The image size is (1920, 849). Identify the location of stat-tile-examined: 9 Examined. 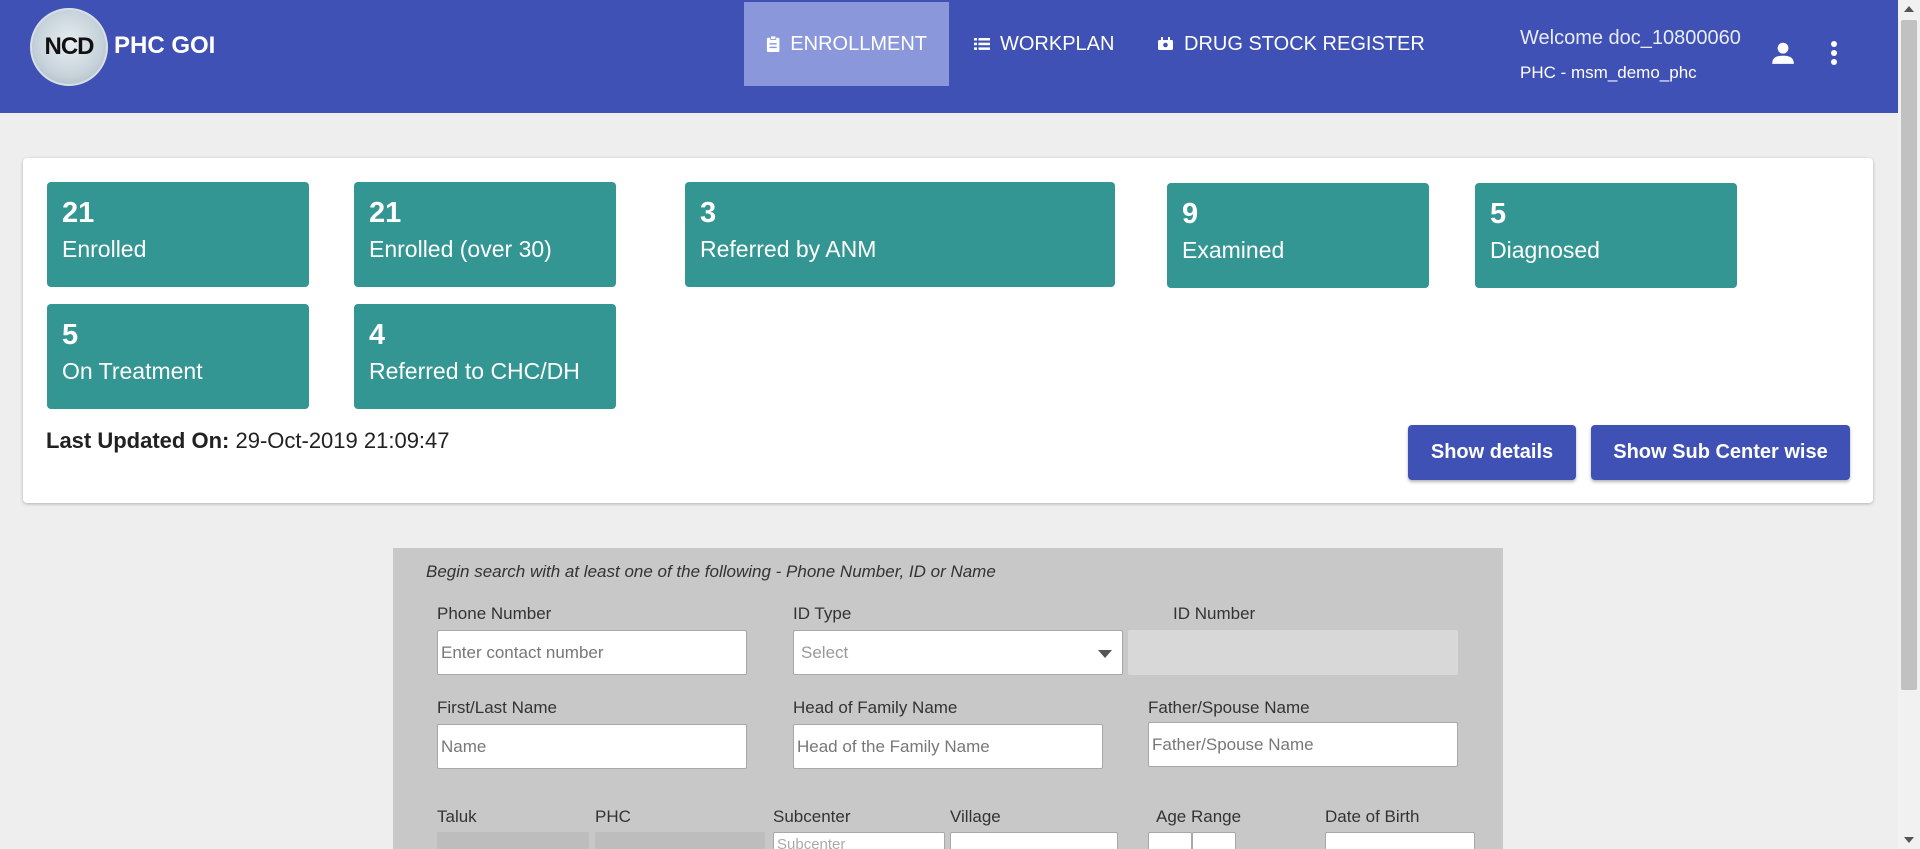
(1298, 235).